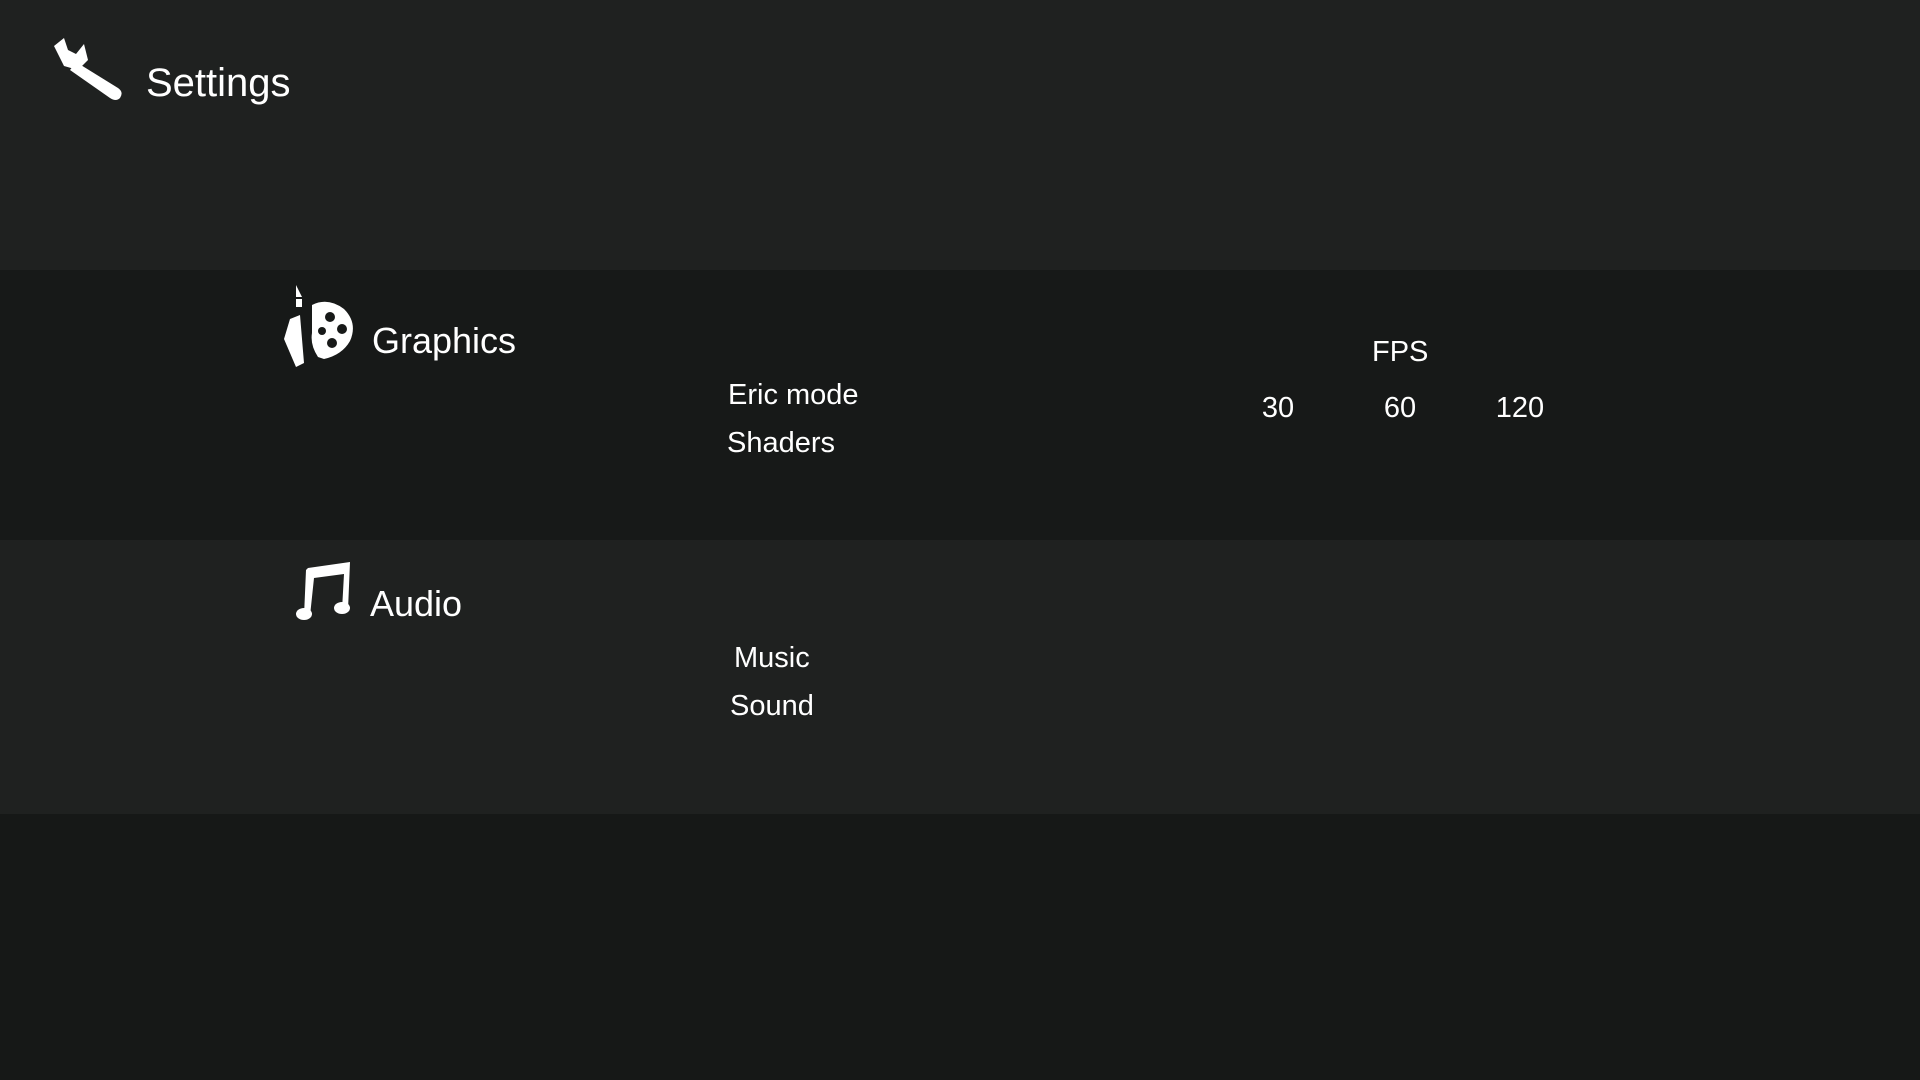 Image resolution: width=1920 pixels, height=1080 pixels. Describe the element at coordinates (772, 706) in the screenshot. I see `sound-option: Sound` at that location.